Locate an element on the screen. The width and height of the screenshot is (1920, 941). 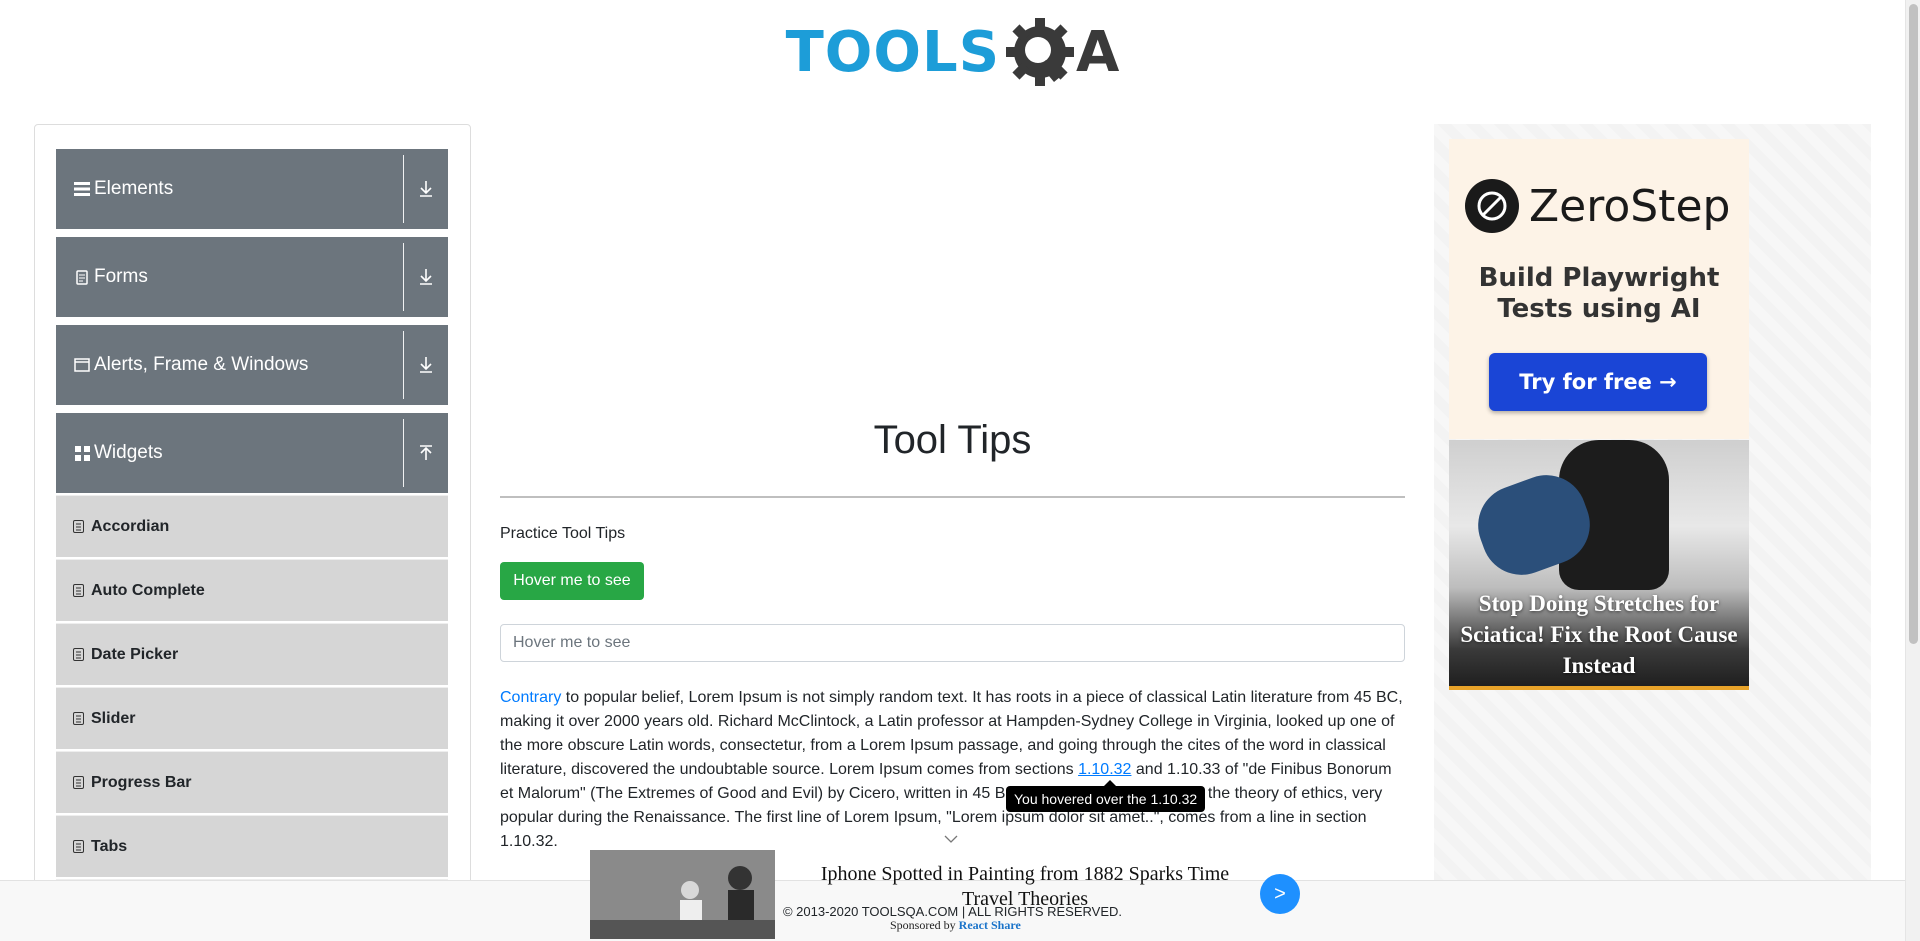
sidebar-item-accordian: Accordian is located at coordinates (252, 526).